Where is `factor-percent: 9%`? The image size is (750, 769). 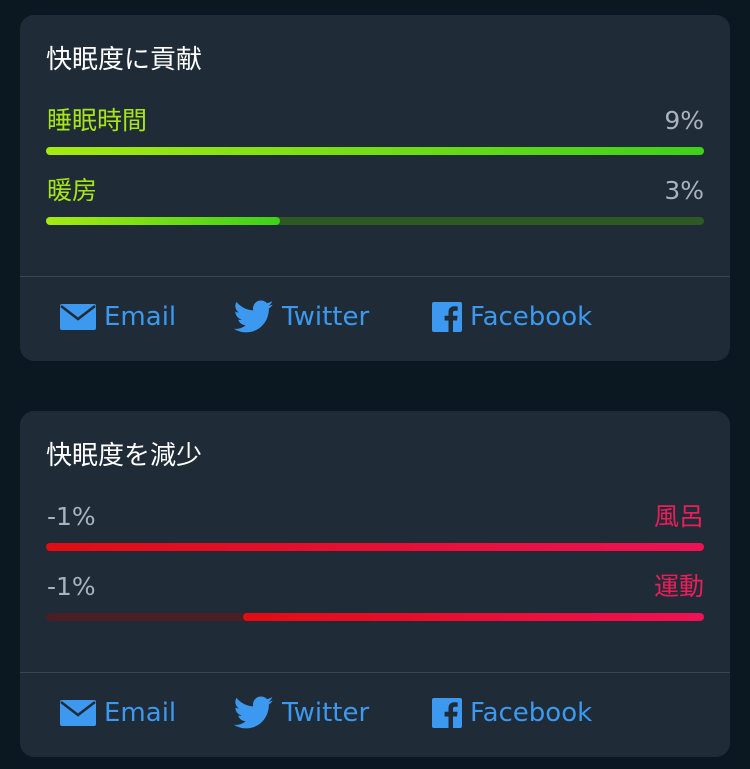 factor-percent: 9% is located at coordinates (684, 120).